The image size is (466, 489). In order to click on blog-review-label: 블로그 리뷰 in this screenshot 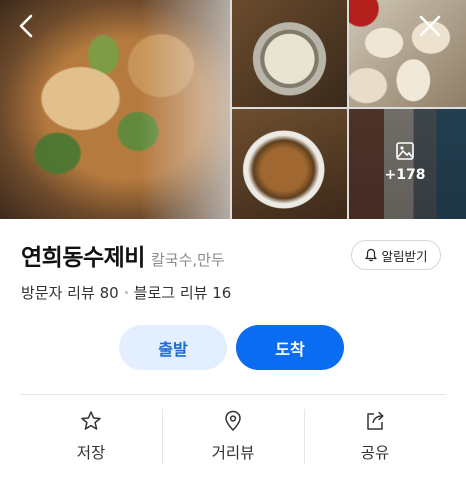, I will do `click(171, 292)`.